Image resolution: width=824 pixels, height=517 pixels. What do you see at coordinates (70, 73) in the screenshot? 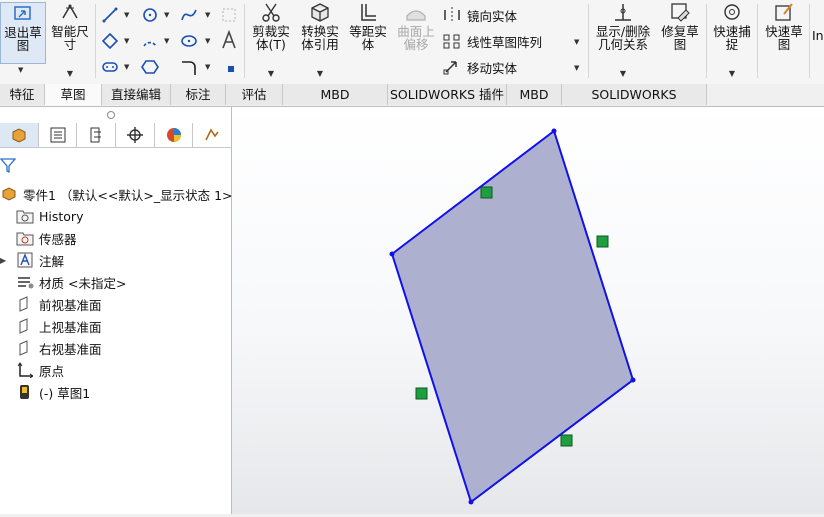
I see `smart-dimension-dropdown: ▼` at bounding box center [70, 73].